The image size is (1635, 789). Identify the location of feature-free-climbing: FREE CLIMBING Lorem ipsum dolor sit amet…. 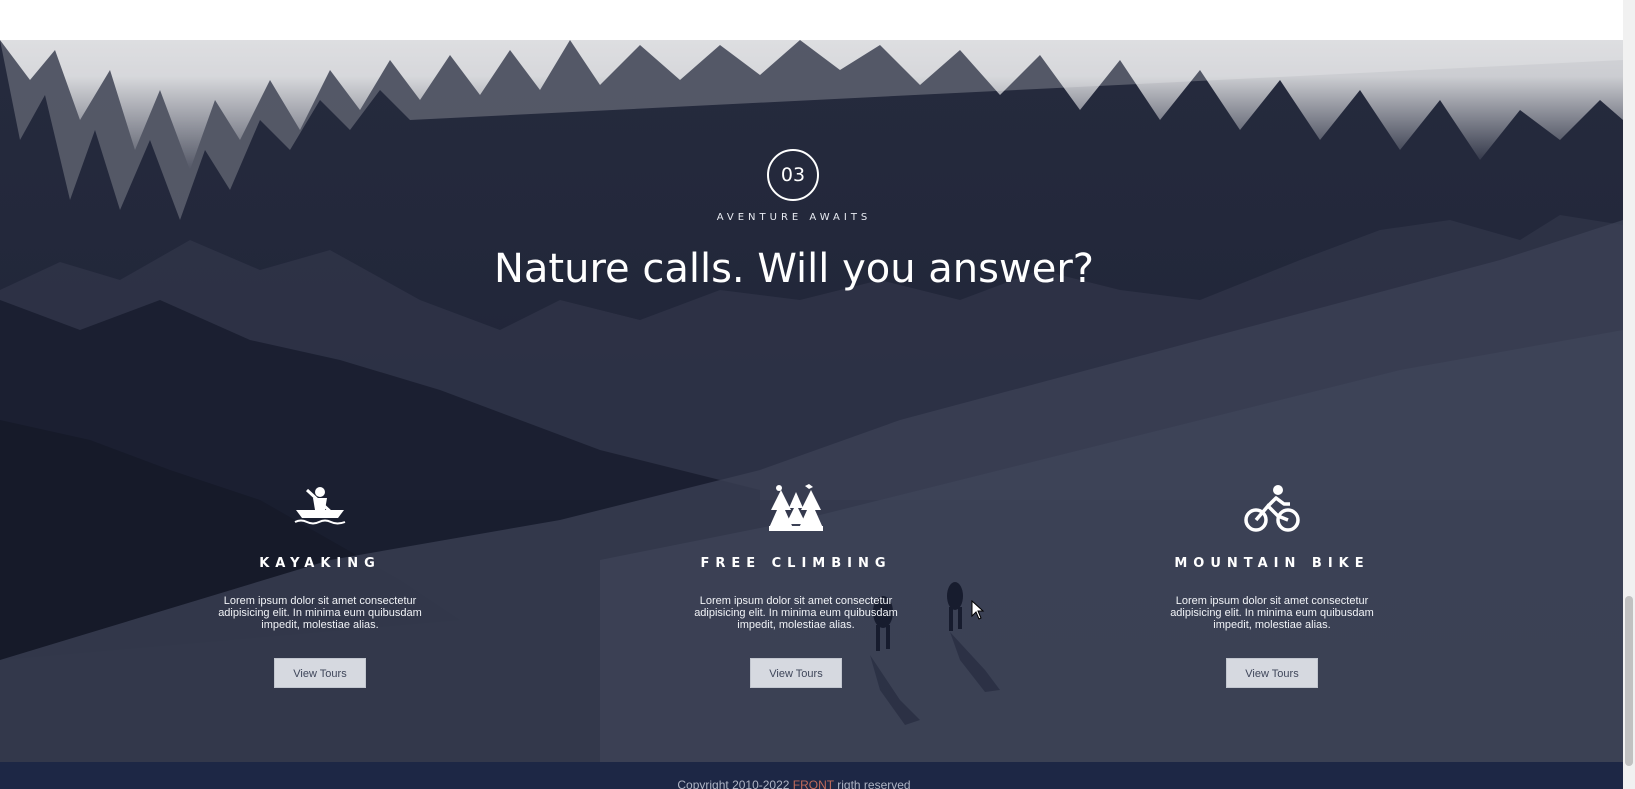
(796, 586).